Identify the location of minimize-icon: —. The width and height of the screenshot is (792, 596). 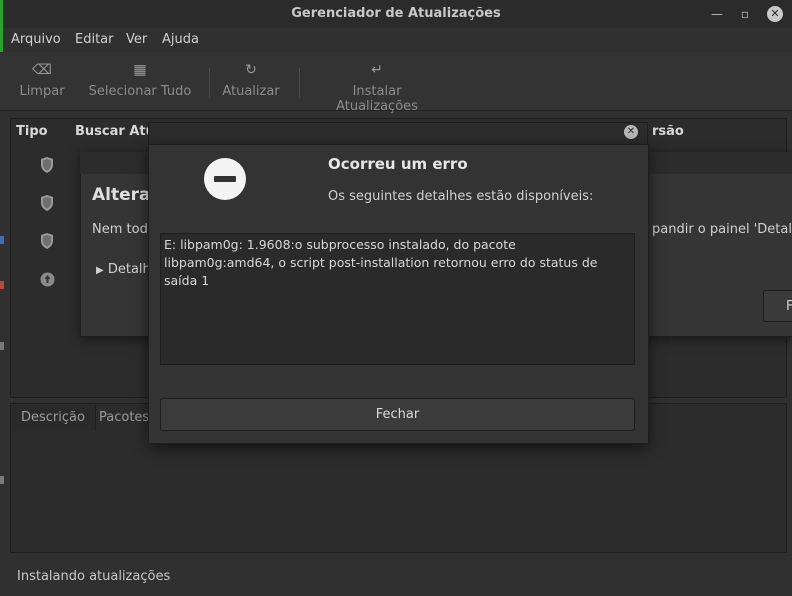
(717, 14).